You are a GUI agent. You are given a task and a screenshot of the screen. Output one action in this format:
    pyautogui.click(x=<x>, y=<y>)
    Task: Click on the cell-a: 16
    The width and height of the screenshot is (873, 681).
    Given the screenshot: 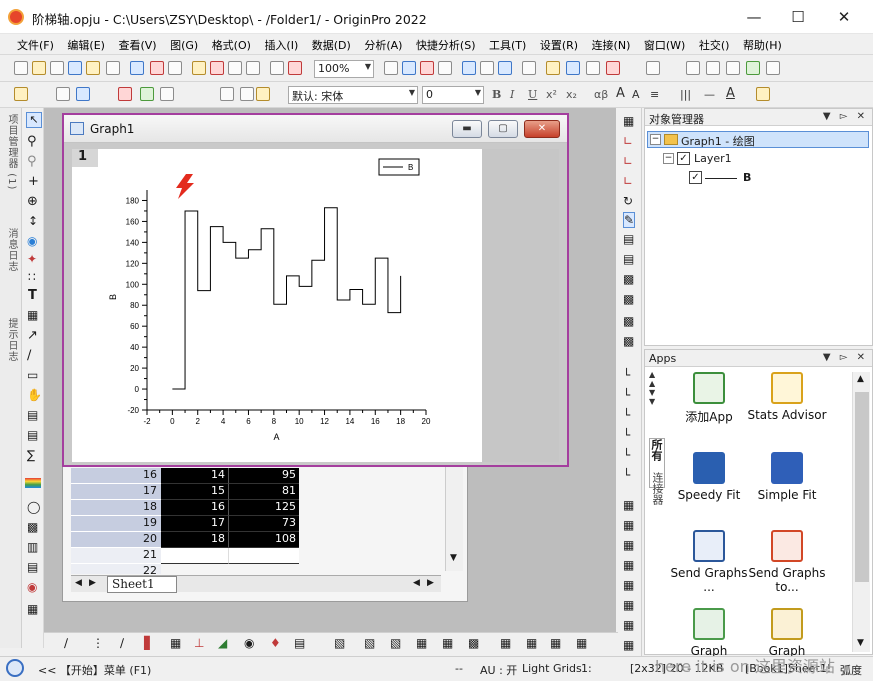 What is the action you would take?
    pyautogui.click(x=195, y=508)
    